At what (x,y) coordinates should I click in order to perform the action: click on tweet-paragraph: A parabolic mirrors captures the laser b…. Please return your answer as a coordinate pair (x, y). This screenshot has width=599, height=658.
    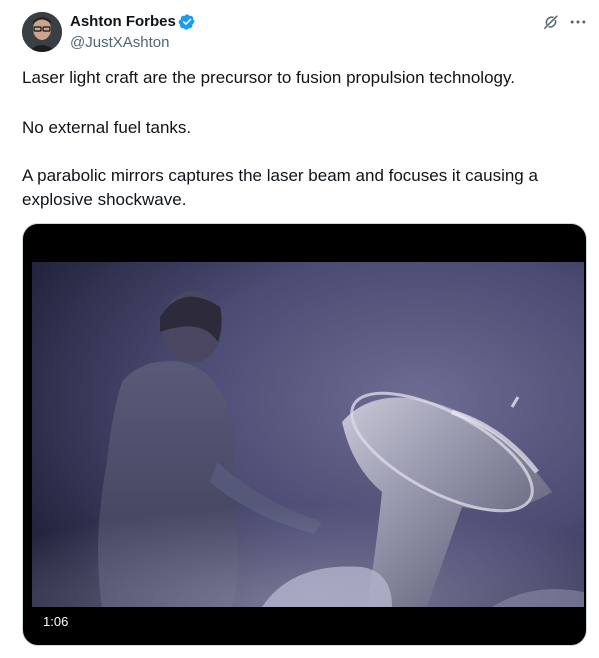
    Looking at the image, I should click on (280, 187).